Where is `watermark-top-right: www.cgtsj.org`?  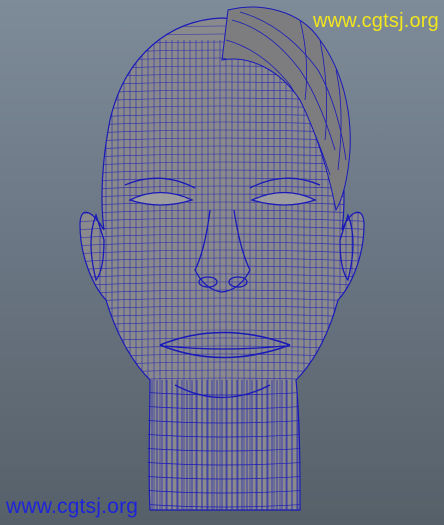 watermark-top-right: www.cgtsj.org is located at coordinates (376, 21).